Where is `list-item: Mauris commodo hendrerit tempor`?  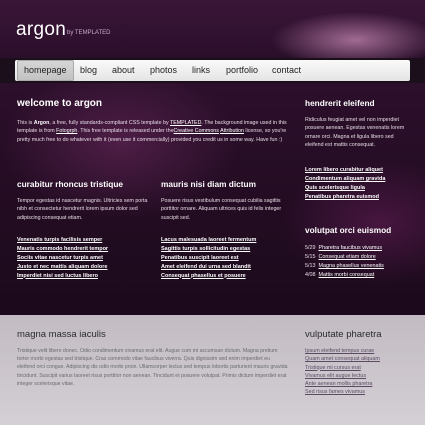 list-item: Mauris commodo hendrerit tempor is located at coordinates (62, 249).